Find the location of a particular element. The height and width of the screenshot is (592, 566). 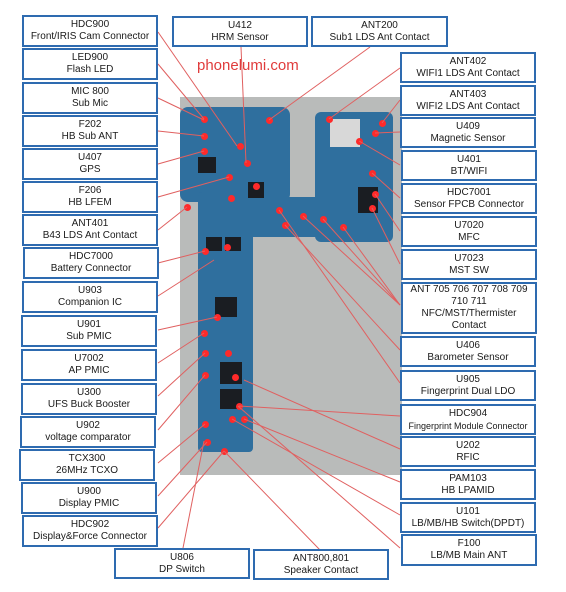

label-u7020: U7020 MFC is located at coordinates (469, 231).